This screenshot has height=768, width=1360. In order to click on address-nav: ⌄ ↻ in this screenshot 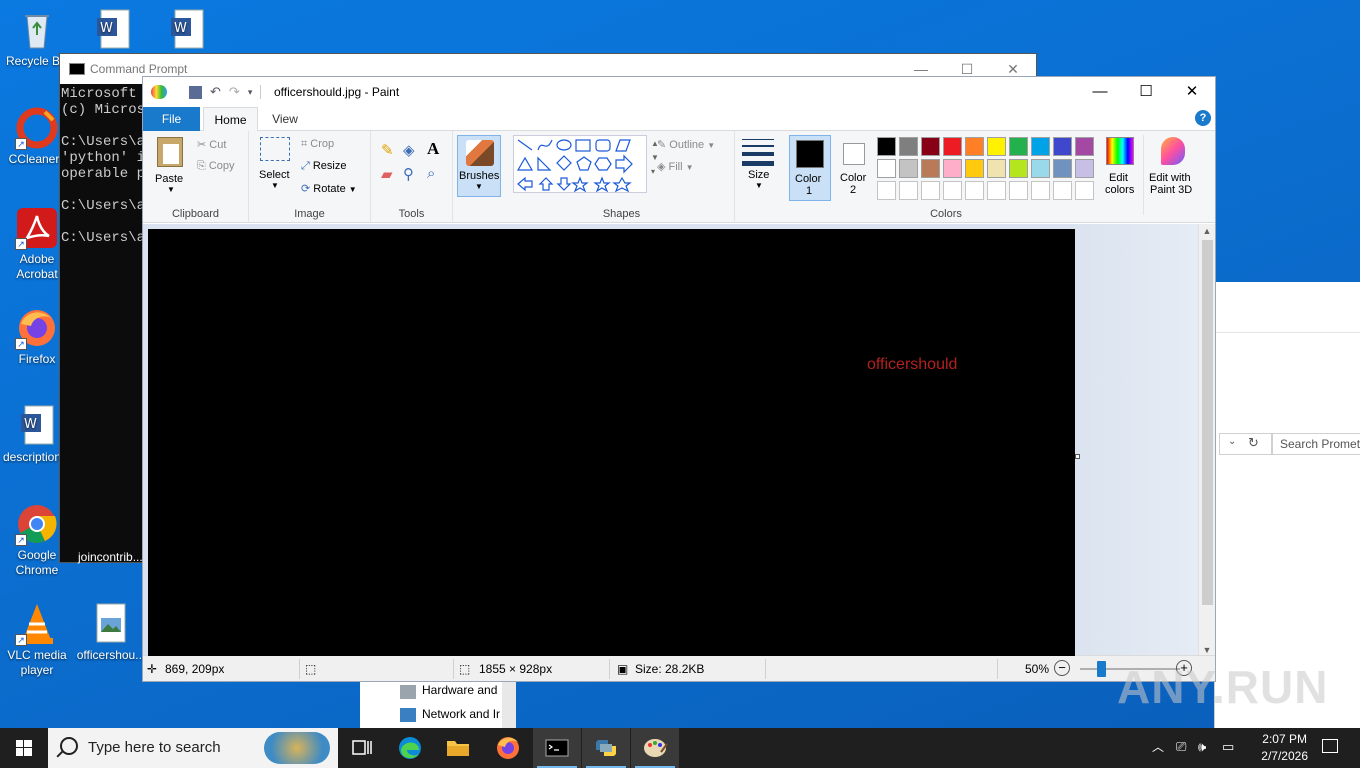, I will do `click(1246, 444)`.